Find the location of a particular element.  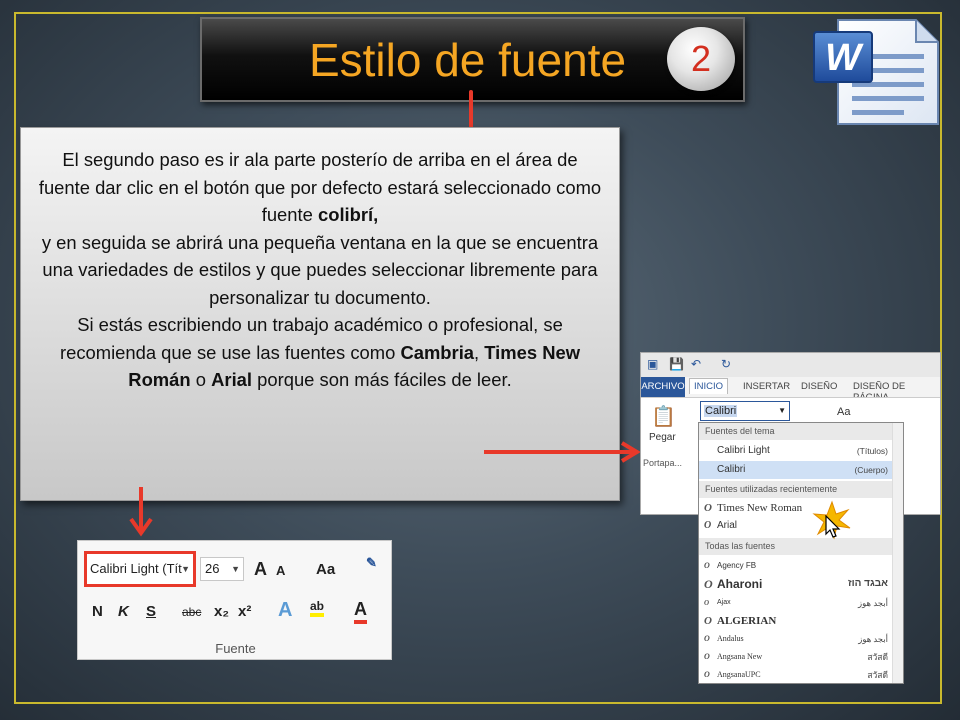

word-app-icon: ▣ is located at coordinates (653, 364).